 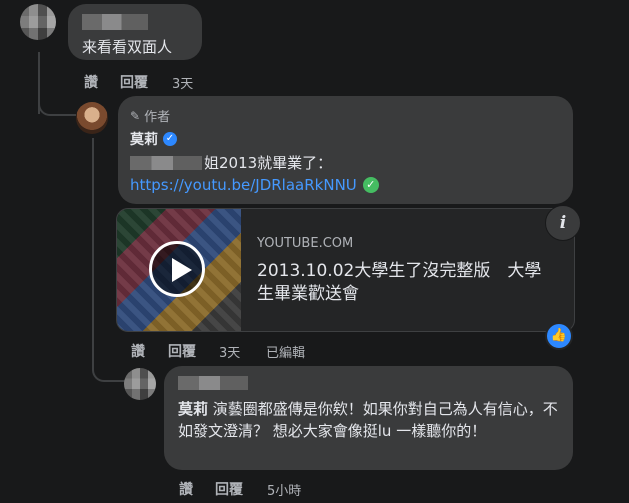 I want to click on link-row: https://youtu.be/JDRlaaRkNNU ✓, so click(x=254, y=185).